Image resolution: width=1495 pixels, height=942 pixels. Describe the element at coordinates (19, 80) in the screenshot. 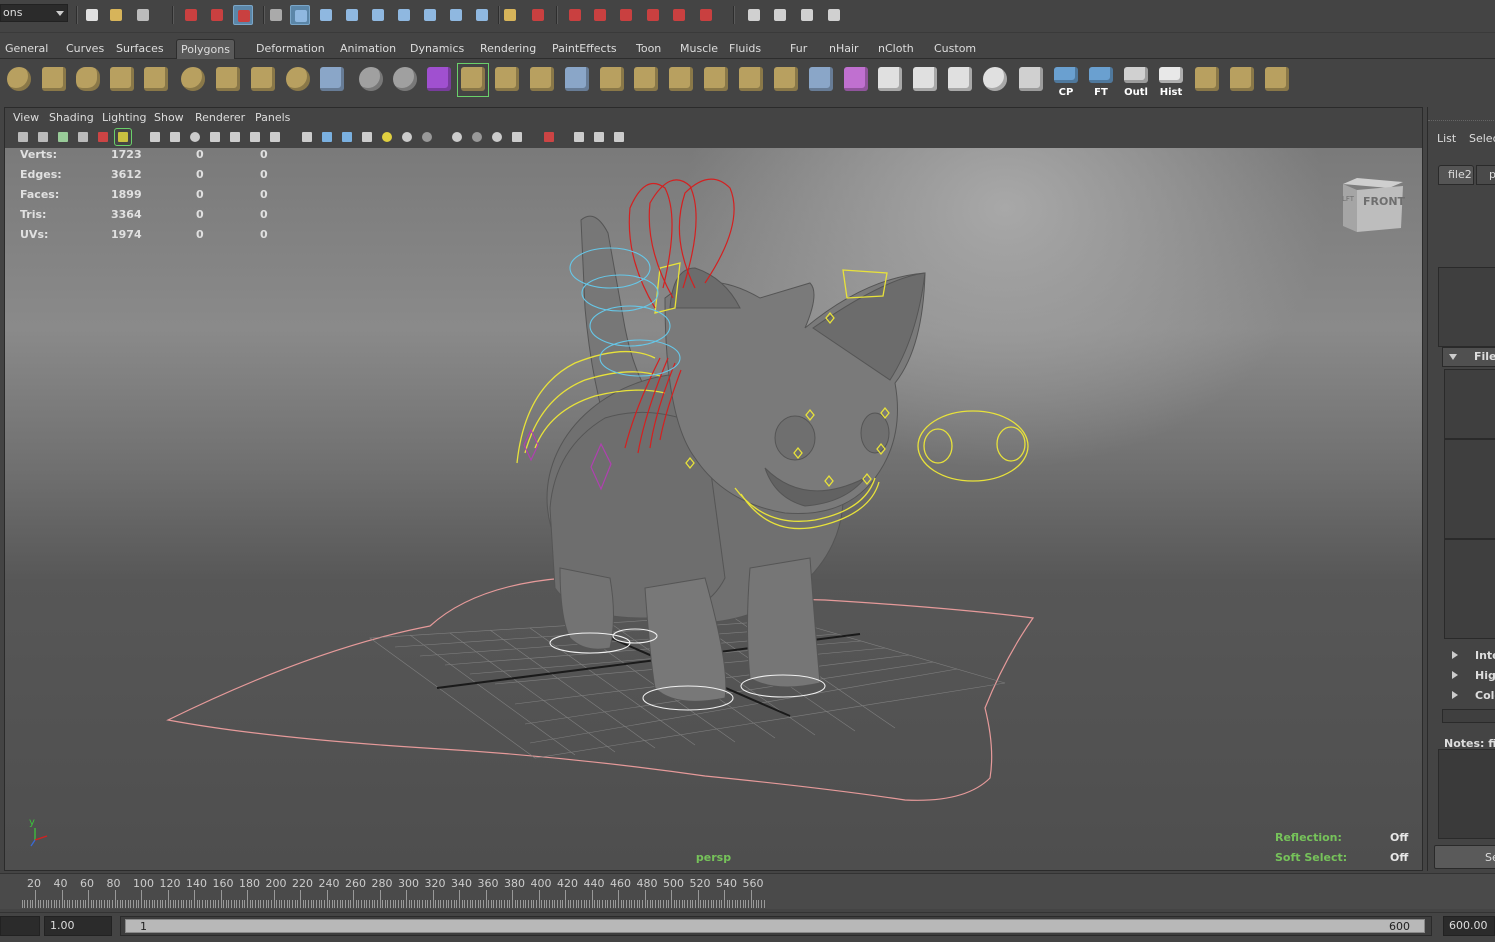

I see `poly-sphere-icon` at that location.